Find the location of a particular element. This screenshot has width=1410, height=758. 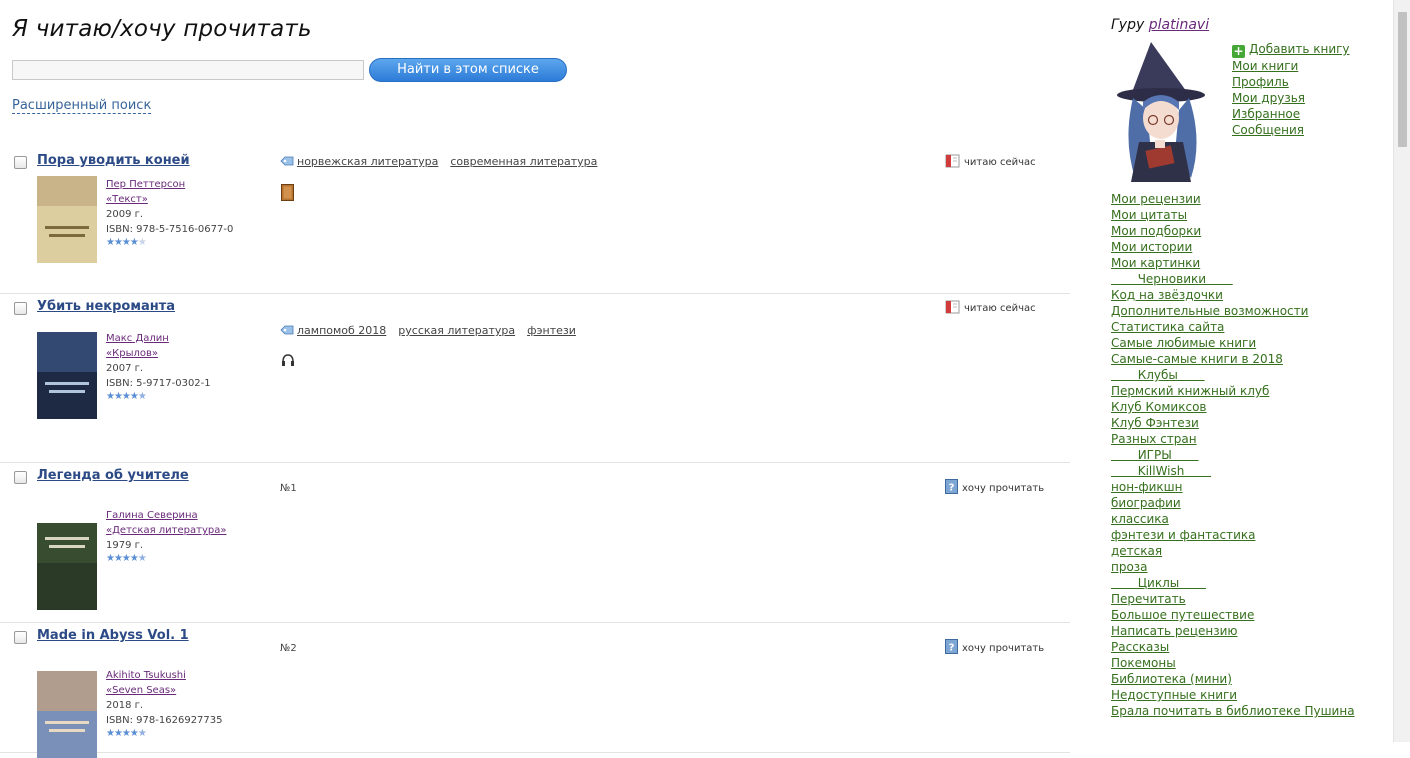

sidebar-nav-link: фэнтези и фантастика is located at coordinates (1233, 535).